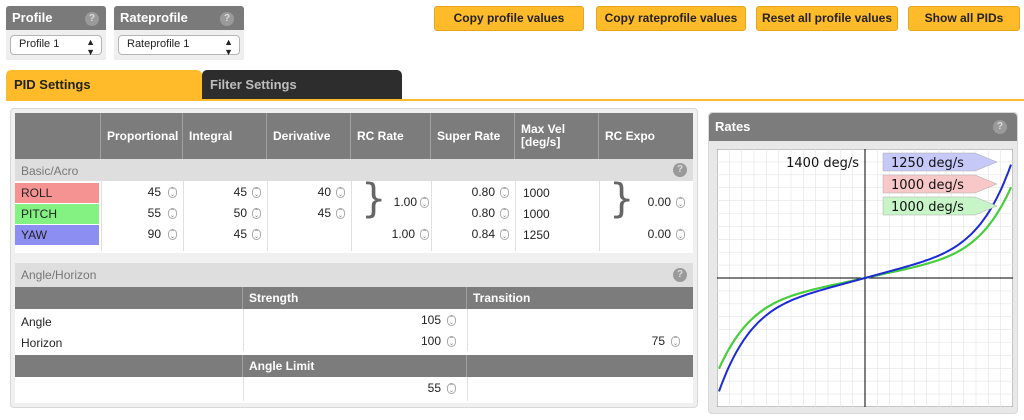 The width and height of the screenshot is (1024, 420). What do you see at coordinates (354, 342) in the screenshot?
I see `table-row-horizon: Horizon 100 ⌃ ⌄ 75 ⌃ ⌄` at bounding box center [354, 342].